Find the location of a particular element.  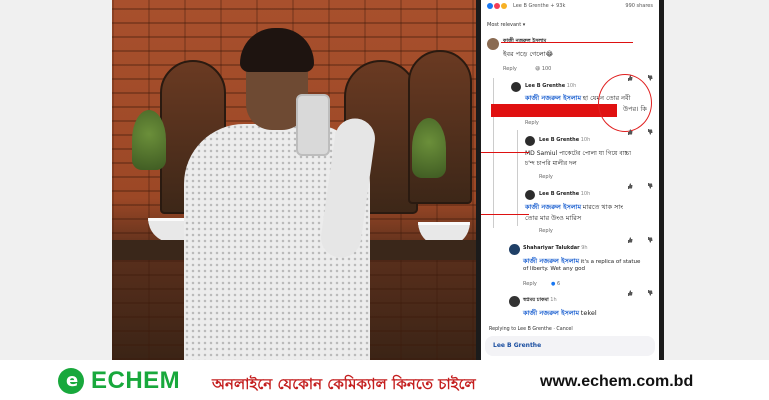

right-margin is located at coordinates (716, 180).